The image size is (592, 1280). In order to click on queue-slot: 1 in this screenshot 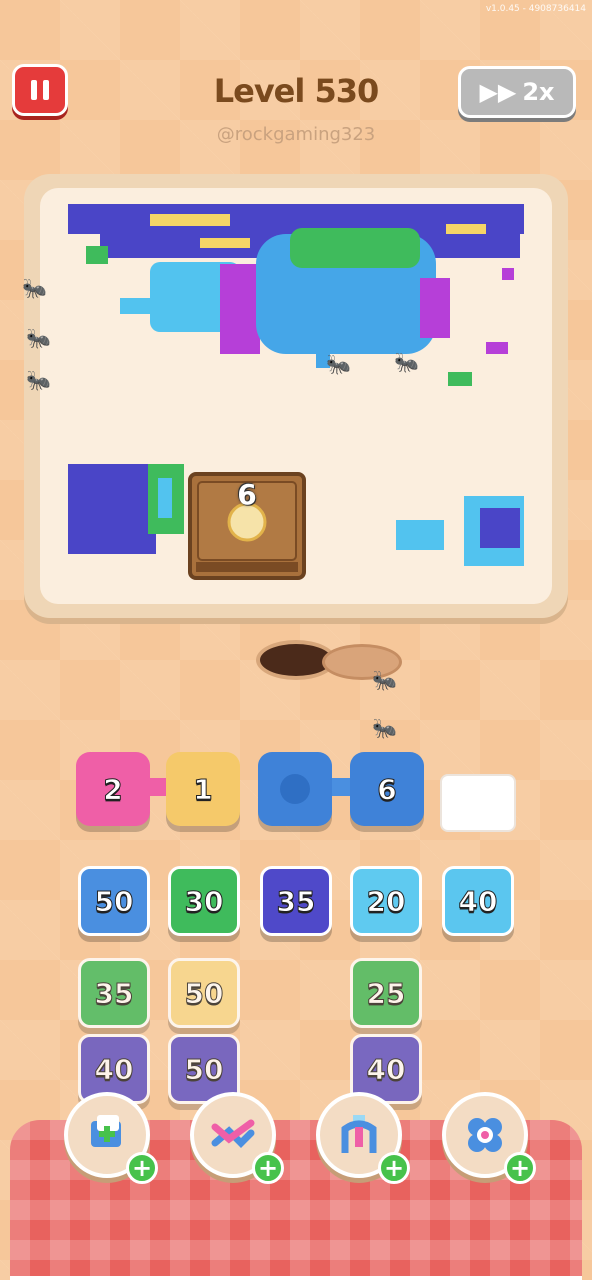, I will do `click(203, 789)`.